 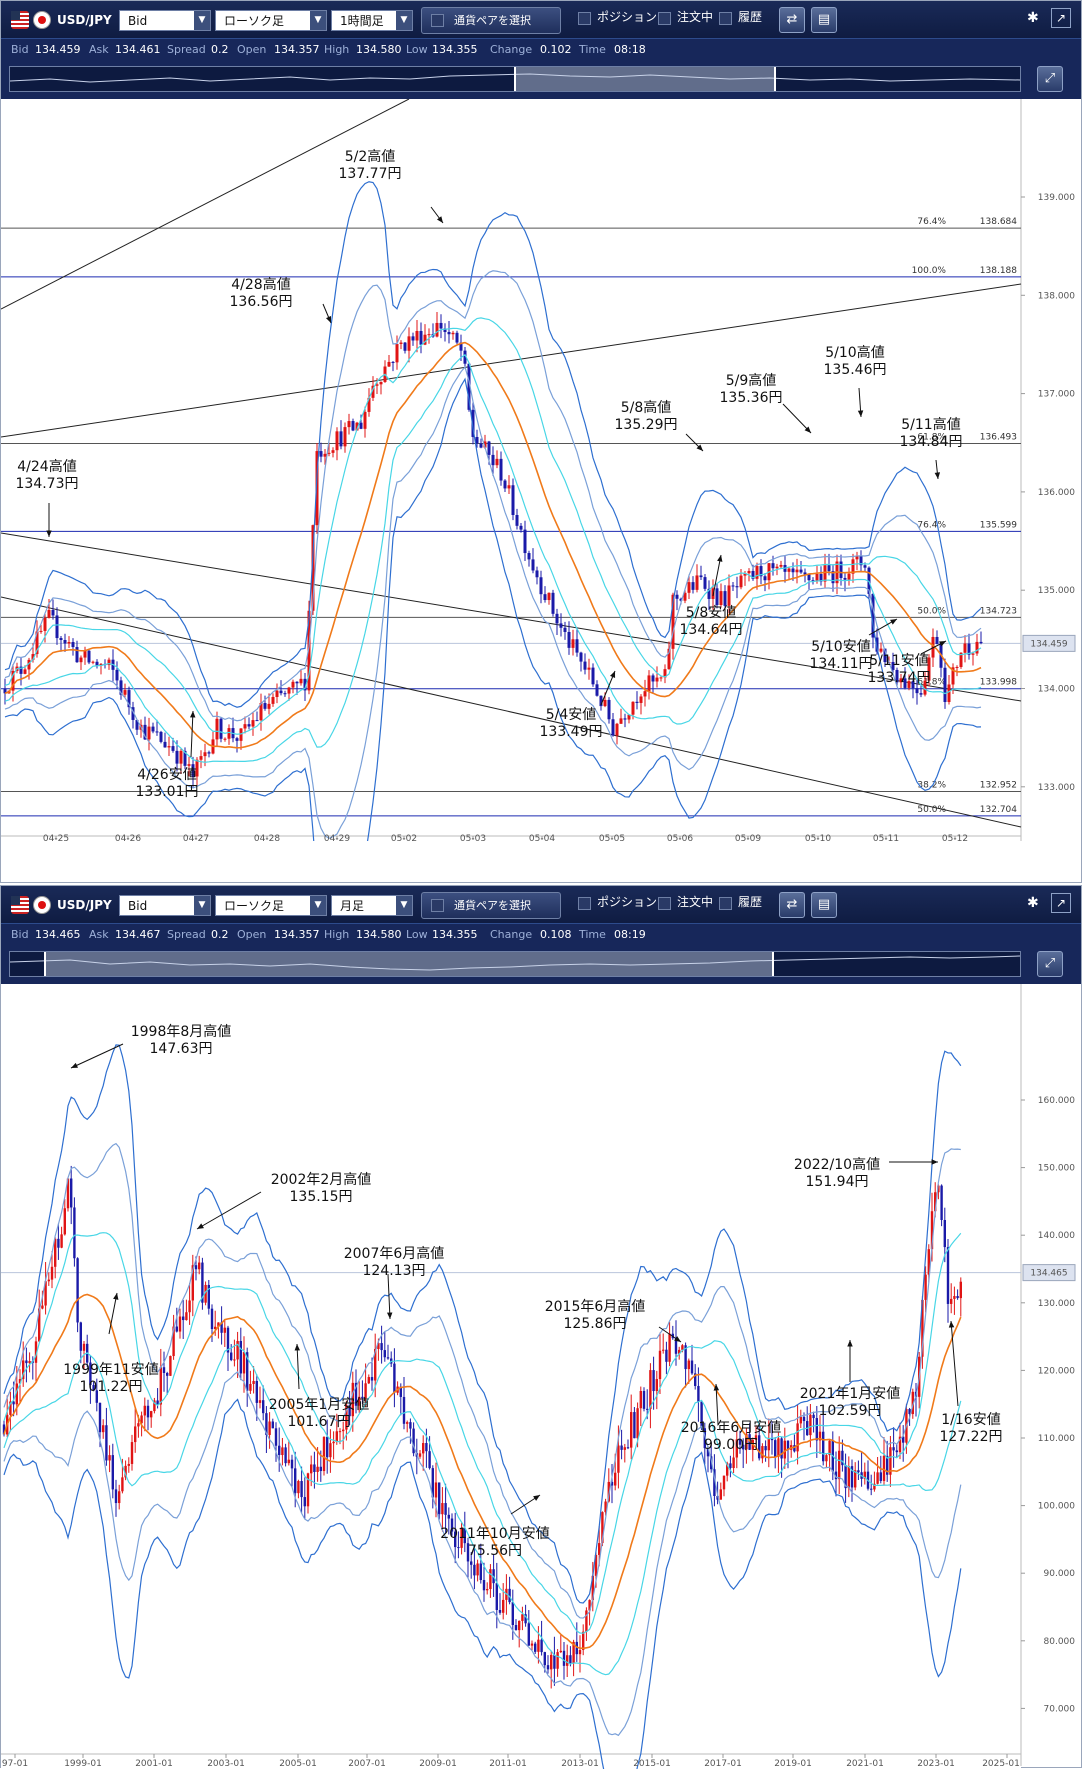 What do you see at coordinates (931, 810) in the screenshot?
I see `fib-percent-label: 50.0%` at bounding box center [931, 810].